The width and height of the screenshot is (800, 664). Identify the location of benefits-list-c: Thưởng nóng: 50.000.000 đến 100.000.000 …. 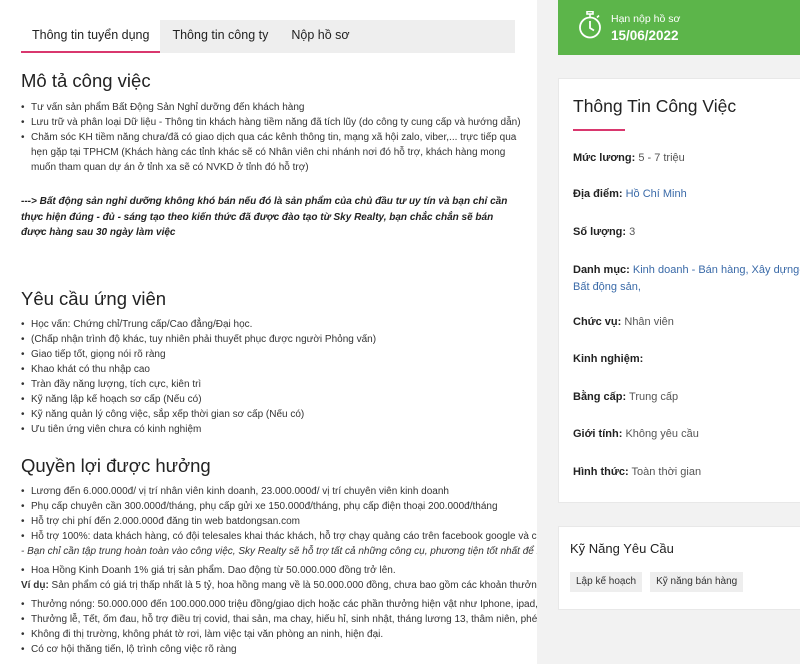
(279, 627).